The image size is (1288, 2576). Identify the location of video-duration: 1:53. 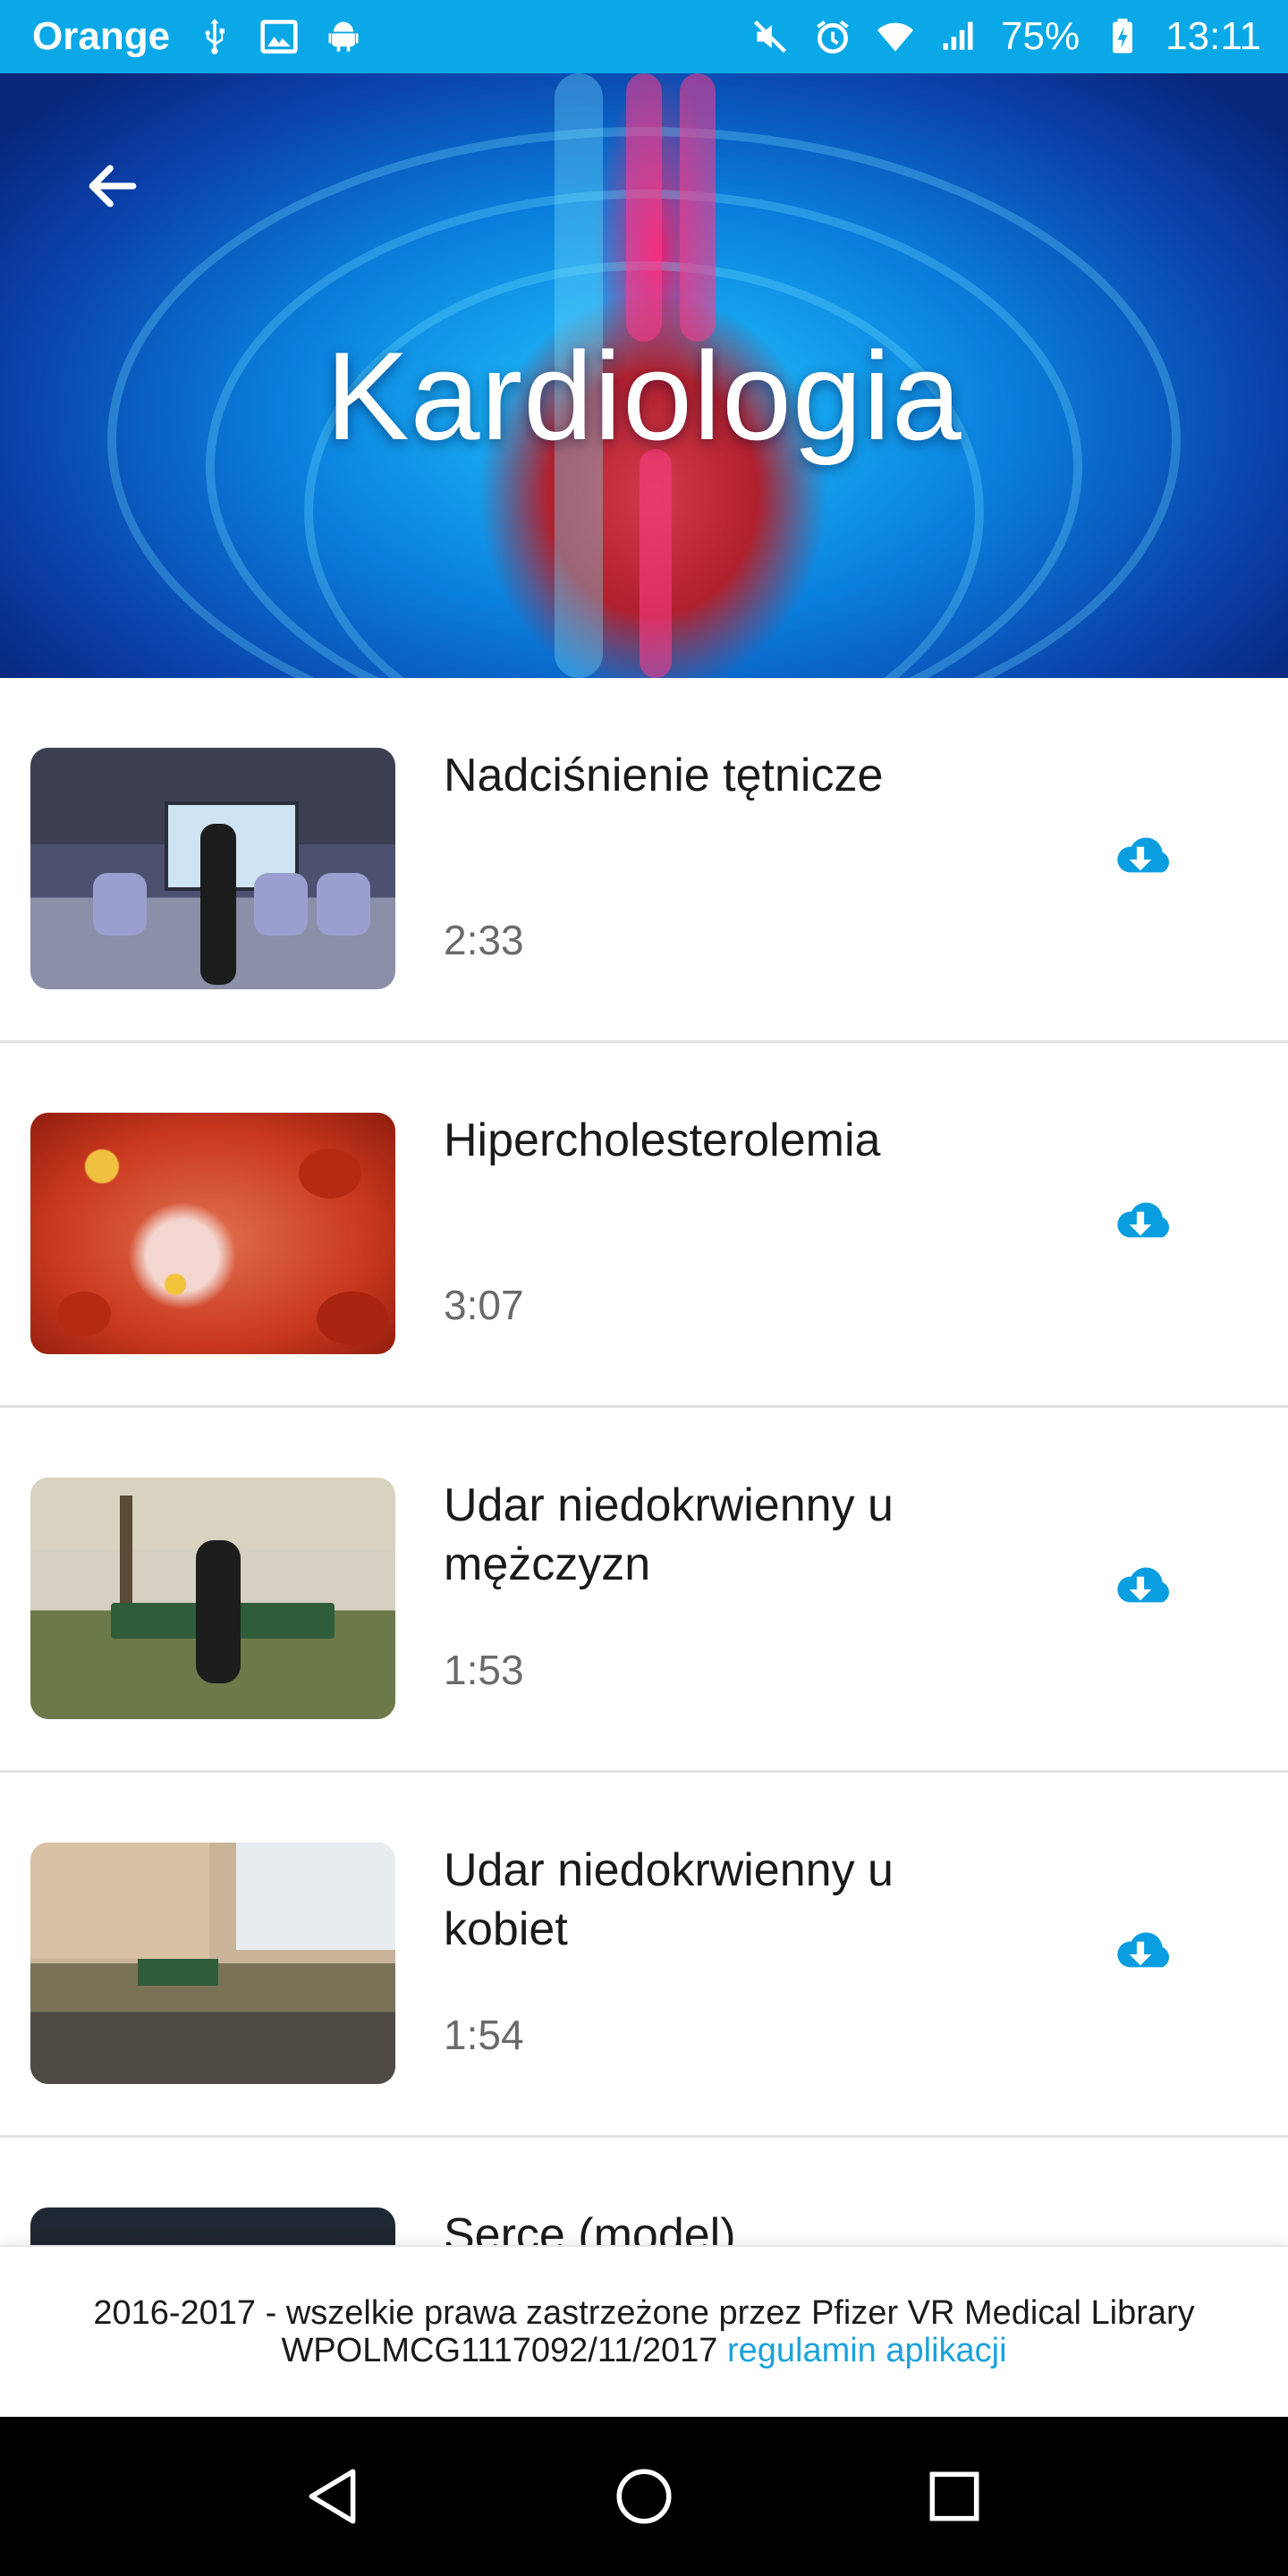
(484, 1670).